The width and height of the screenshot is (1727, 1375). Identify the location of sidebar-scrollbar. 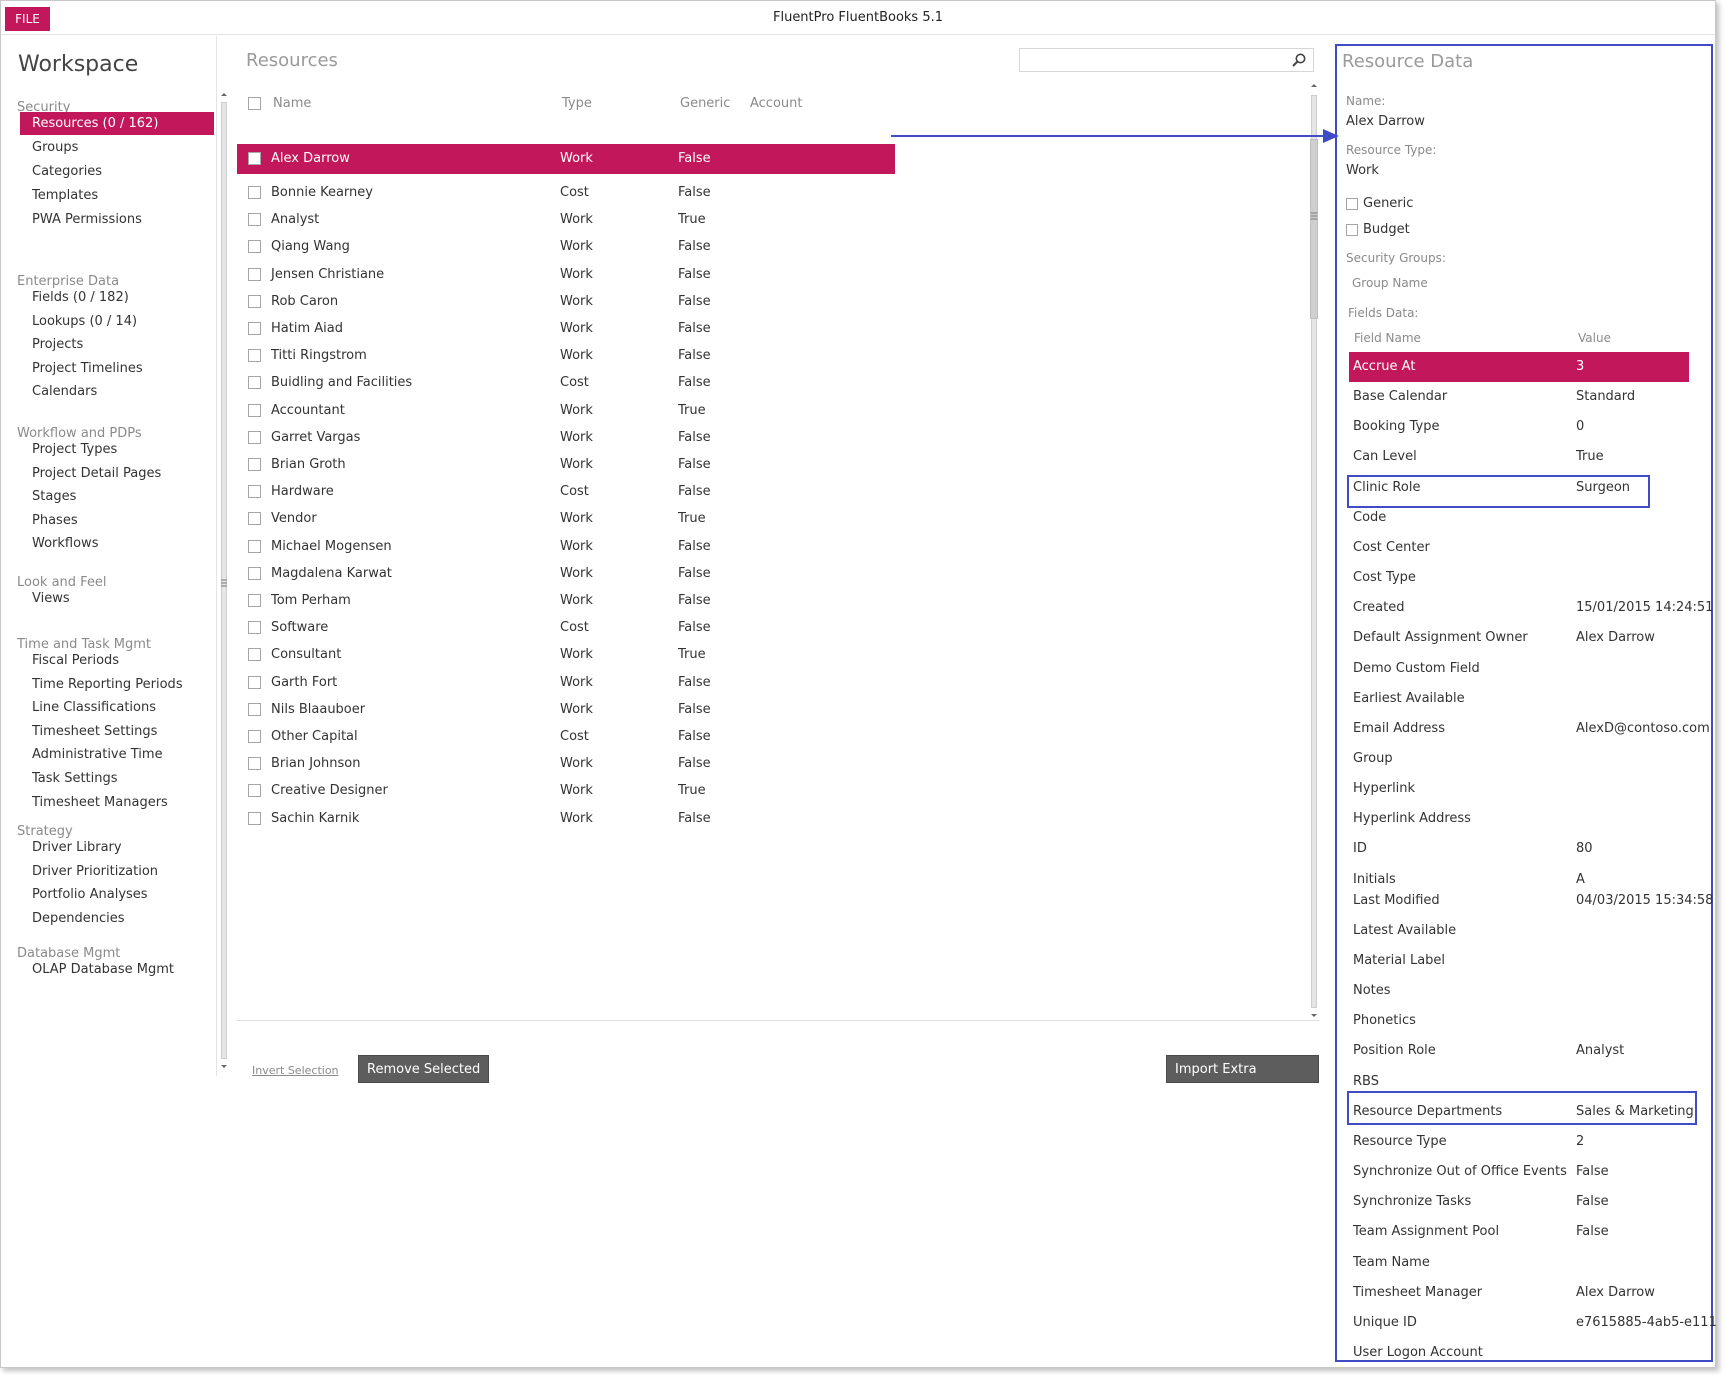
(224, 580).